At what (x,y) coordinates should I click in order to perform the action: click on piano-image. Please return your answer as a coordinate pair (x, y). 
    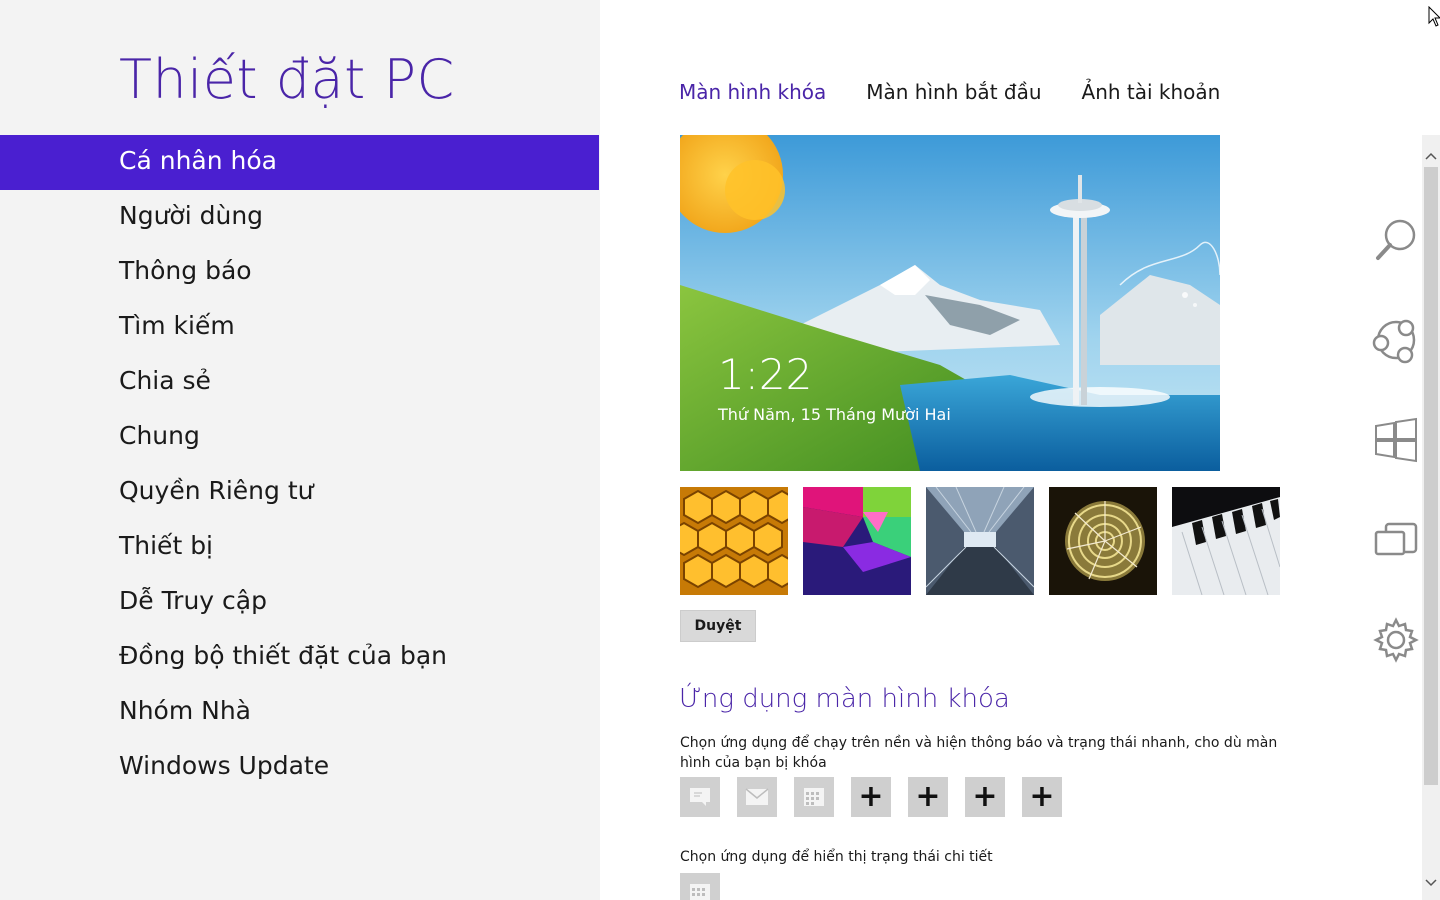
    Looking at the image, I should click on (1226, 541).